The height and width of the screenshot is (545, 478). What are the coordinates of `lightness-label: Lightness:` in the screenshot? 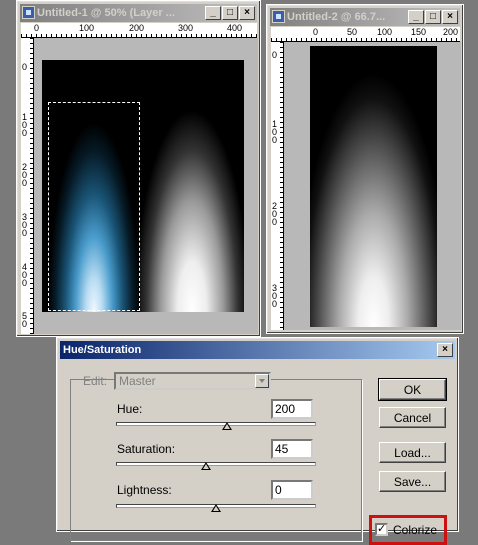 It's located at (144, 490).